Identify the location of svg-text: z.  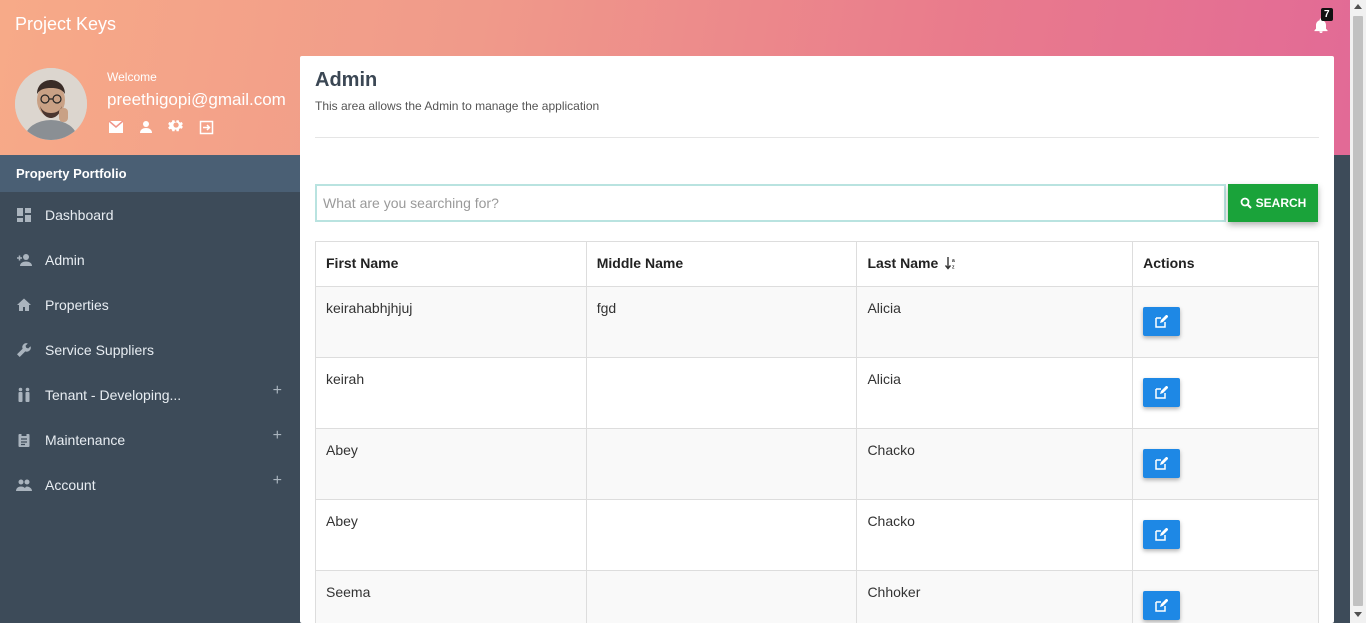
(953, 267).